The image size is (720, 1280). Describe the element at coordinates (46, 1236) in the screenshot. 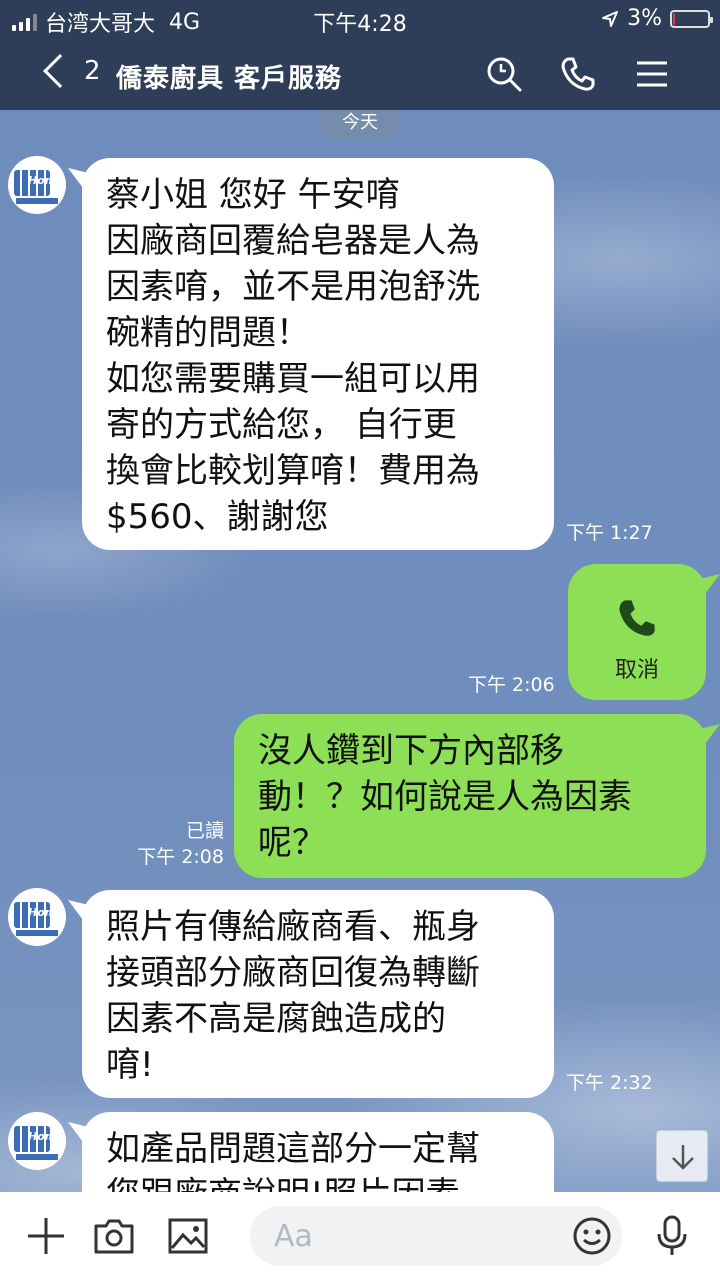

I see `plus-icon` at that location.